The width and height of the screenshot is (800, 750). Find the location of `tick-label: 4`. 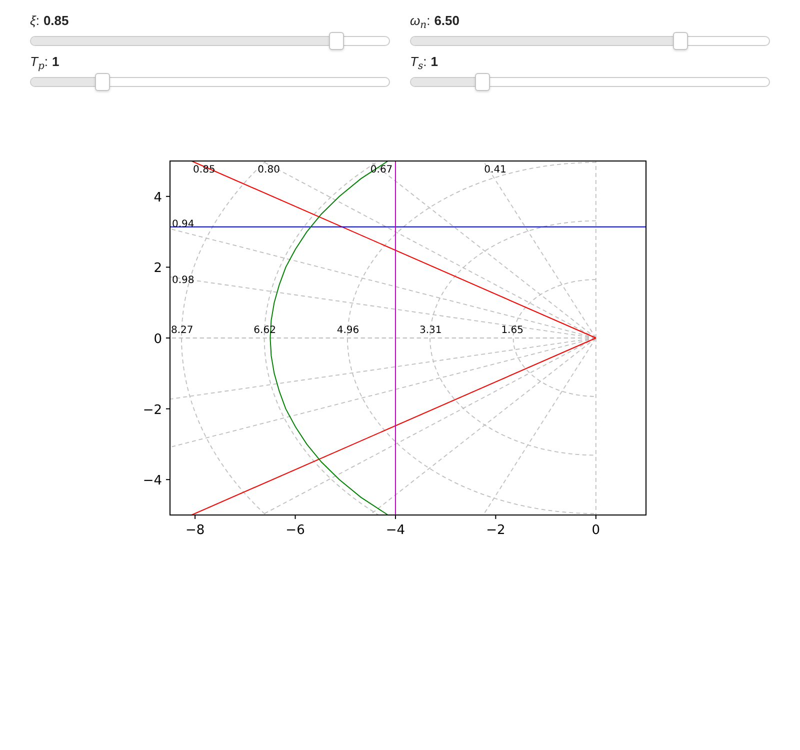

tick-label: 4 is located at coordinates (158, 198).